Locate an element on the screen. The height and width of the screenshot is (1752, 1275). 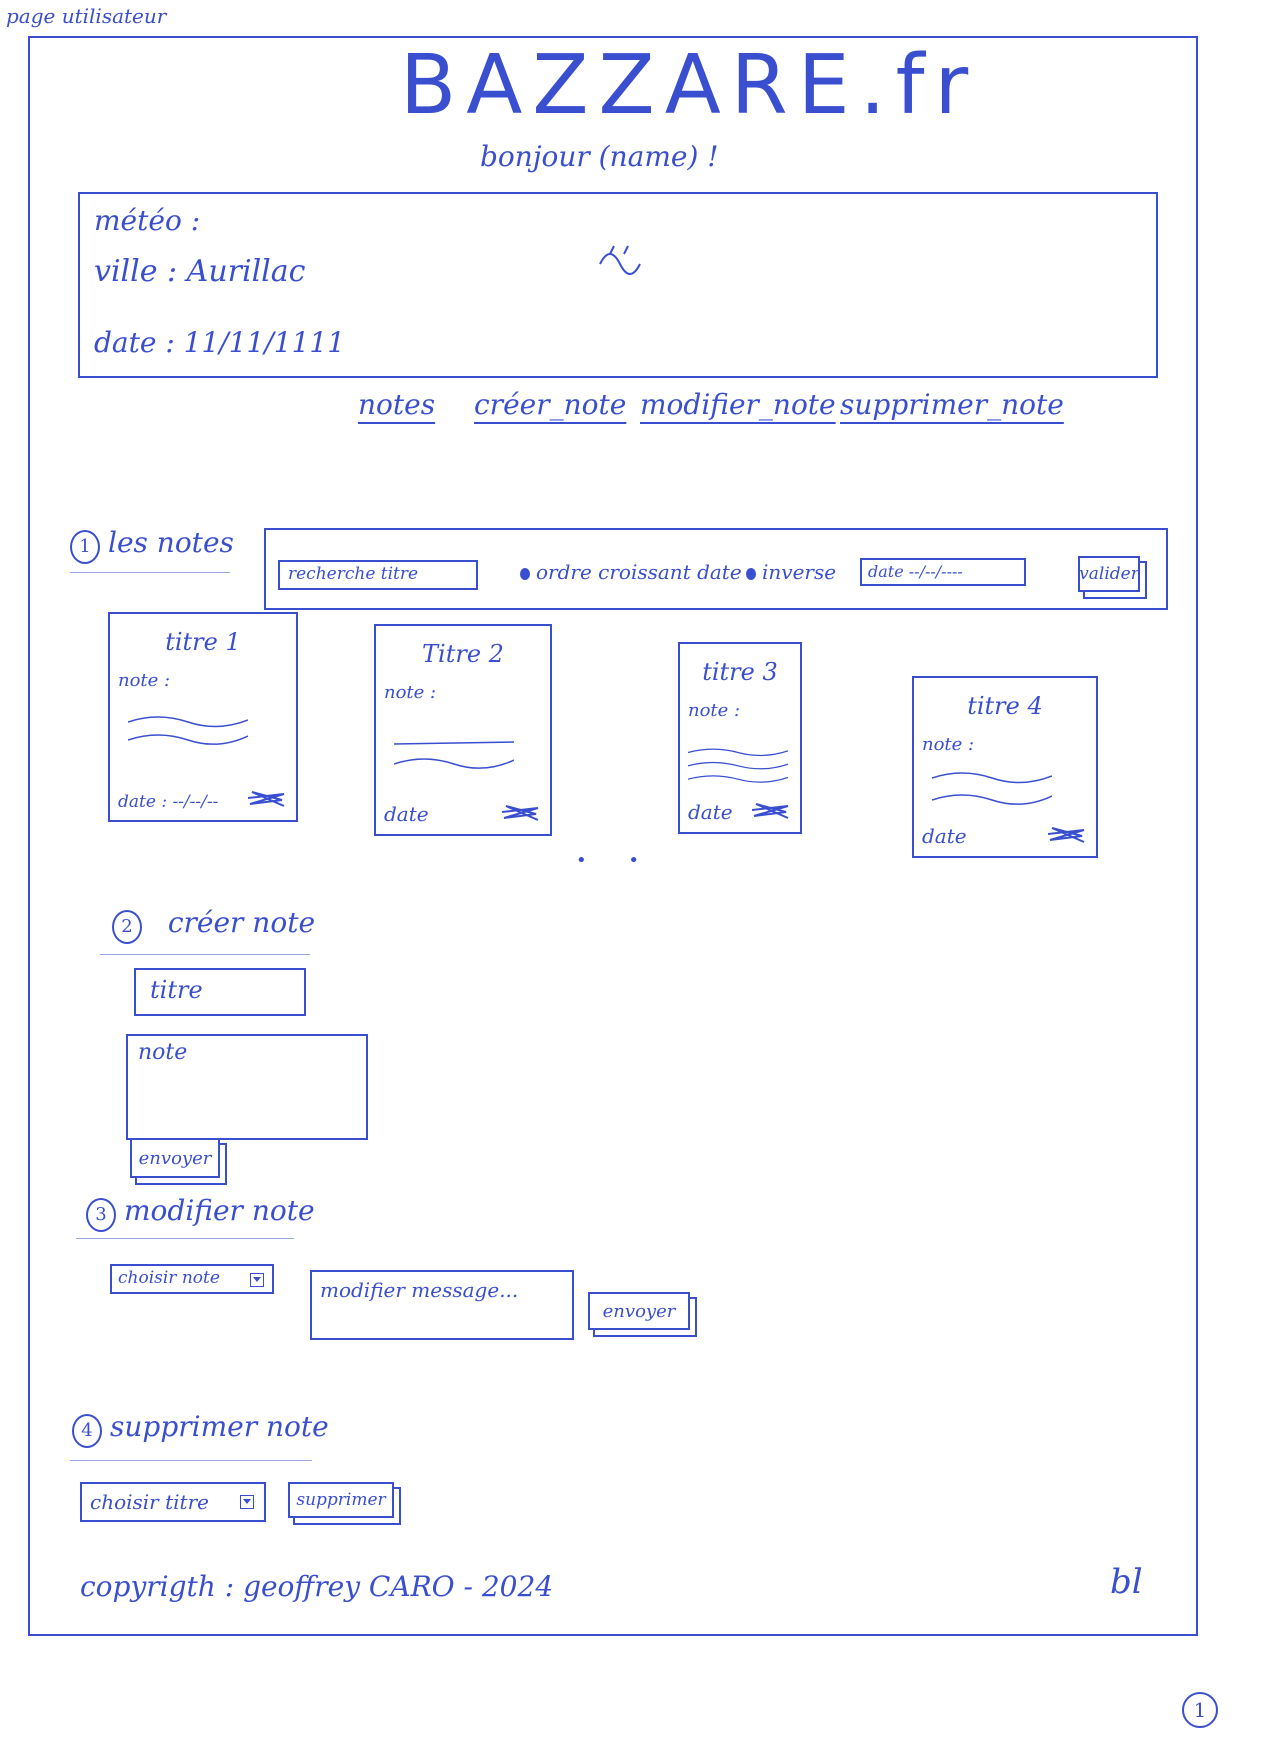
radio-order-date: ordre croissant date is located at coordinates (631, 572).